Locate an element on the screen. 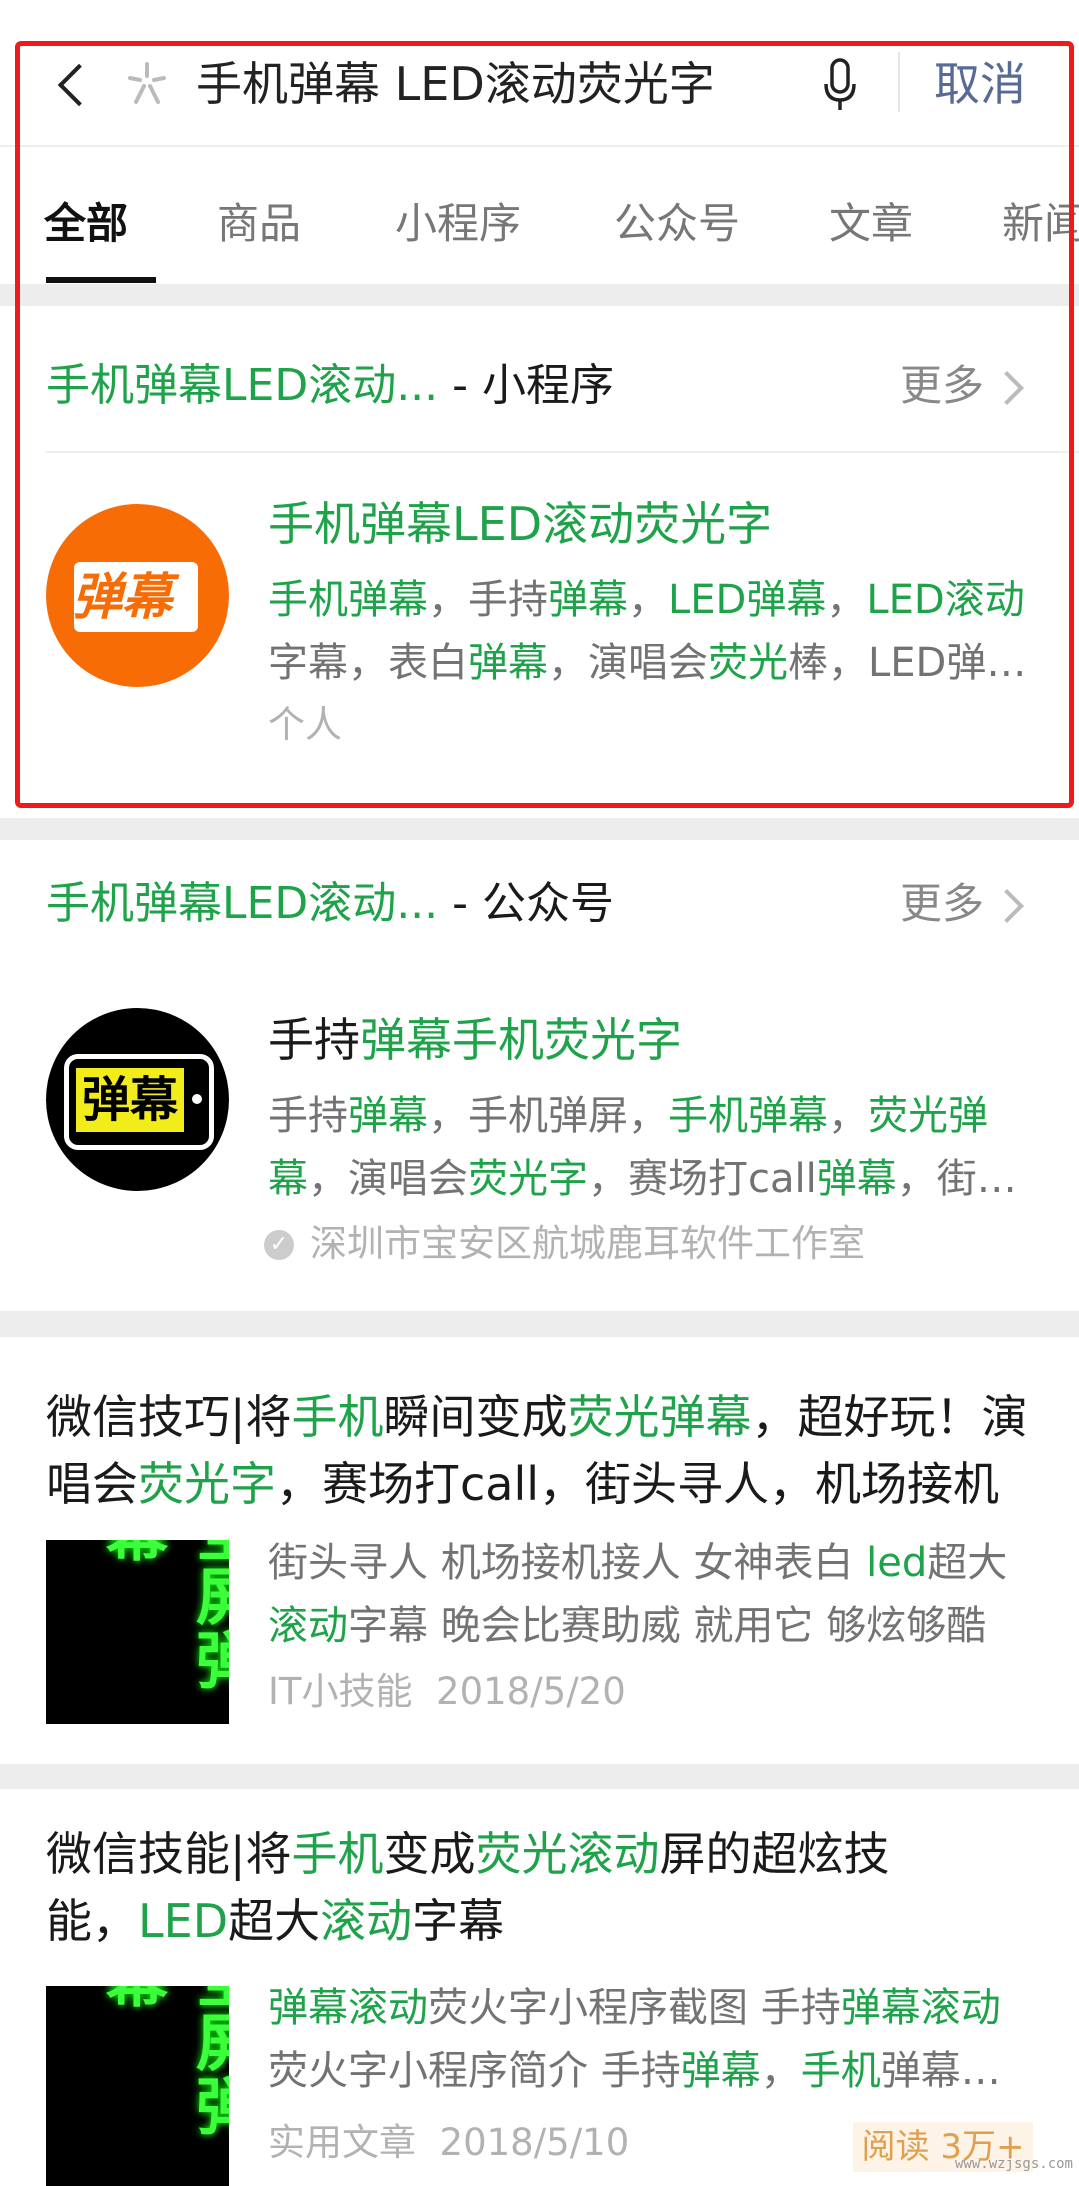  more-label: 更多 is located at coordinates (942, 903).